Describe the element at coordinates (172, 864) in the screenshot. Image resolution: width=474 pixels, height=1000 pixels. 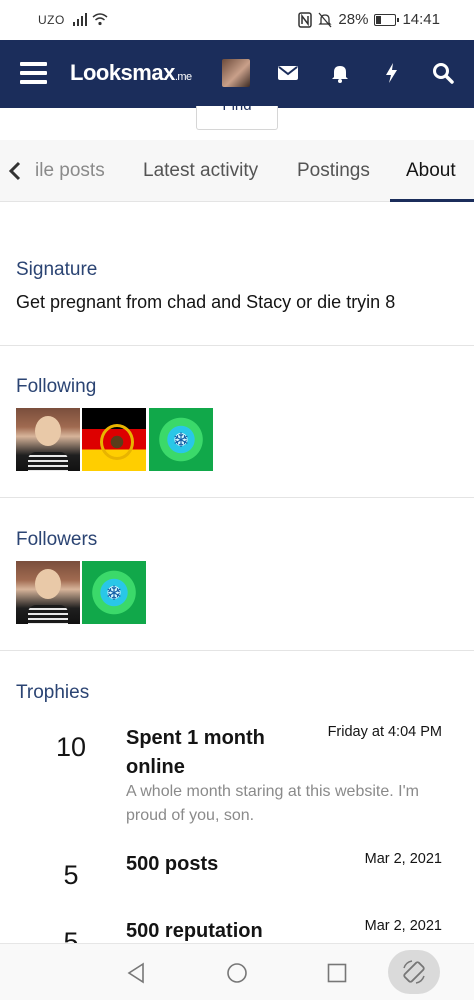
I see `trophy-name: 500 posts` at that location.